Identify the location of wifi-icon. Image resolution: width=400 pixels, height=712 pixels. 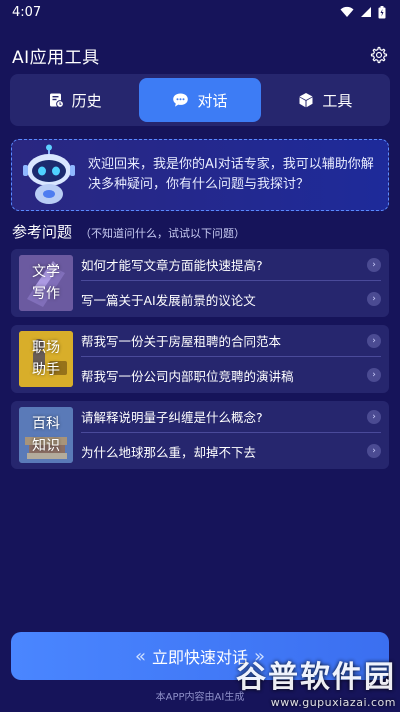
(347, 11).